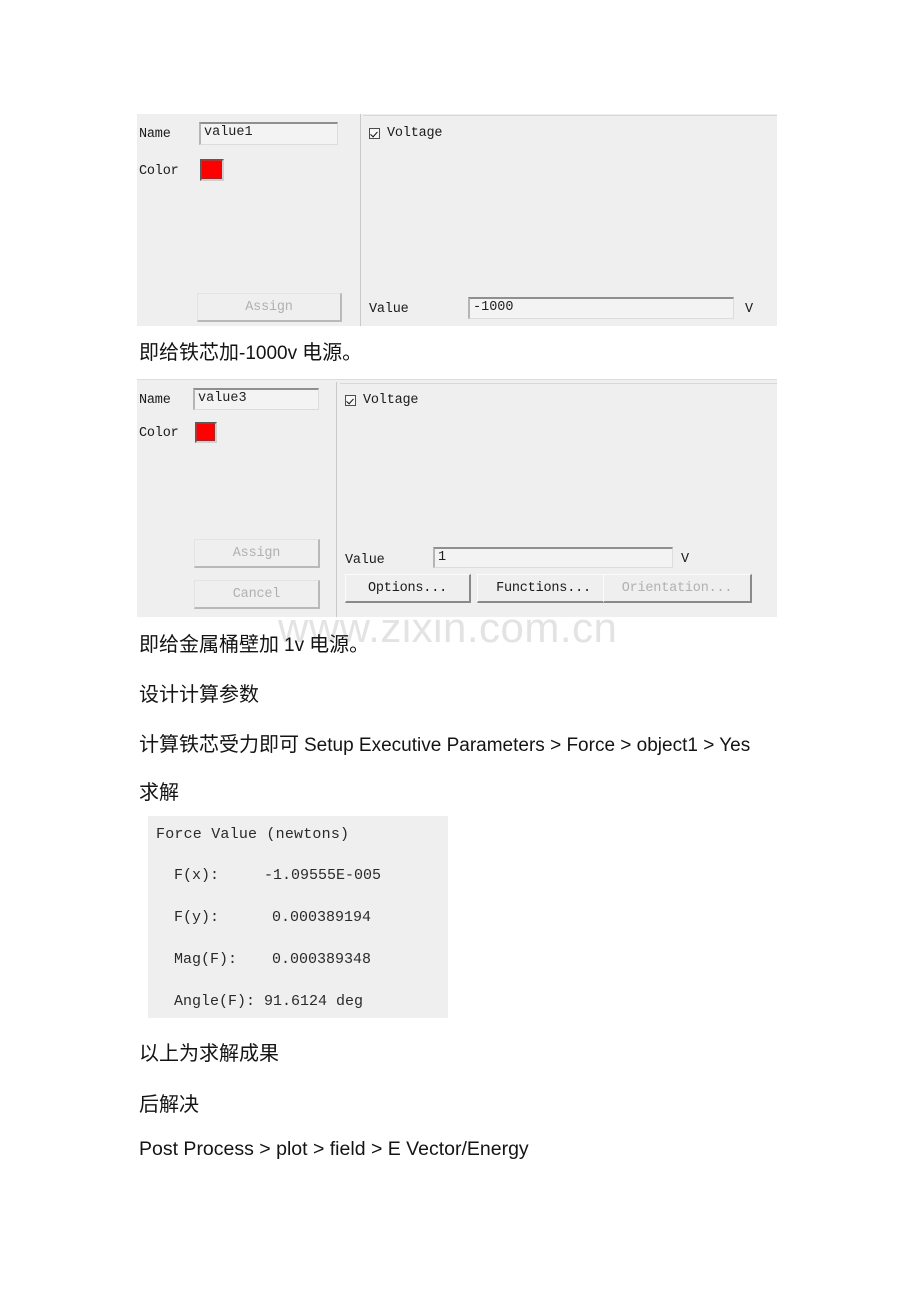  I want to click on force-row-value: -1.09555E-005, so click(323, 875).